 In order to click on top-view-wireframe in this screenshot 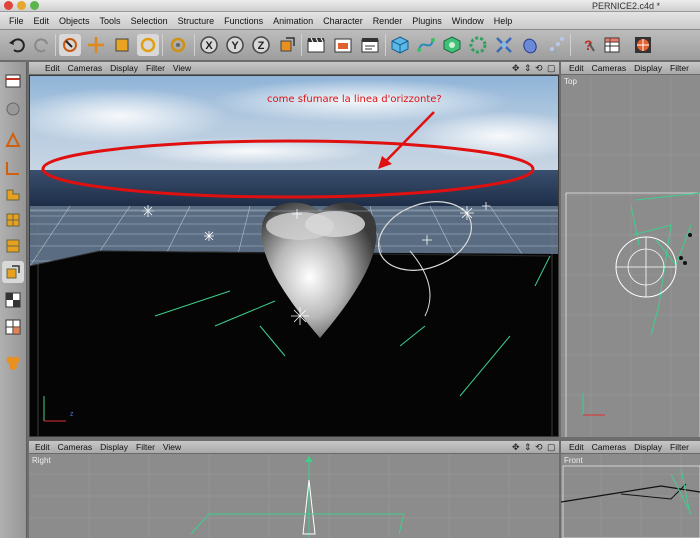, I will do `click(630, 256)`.